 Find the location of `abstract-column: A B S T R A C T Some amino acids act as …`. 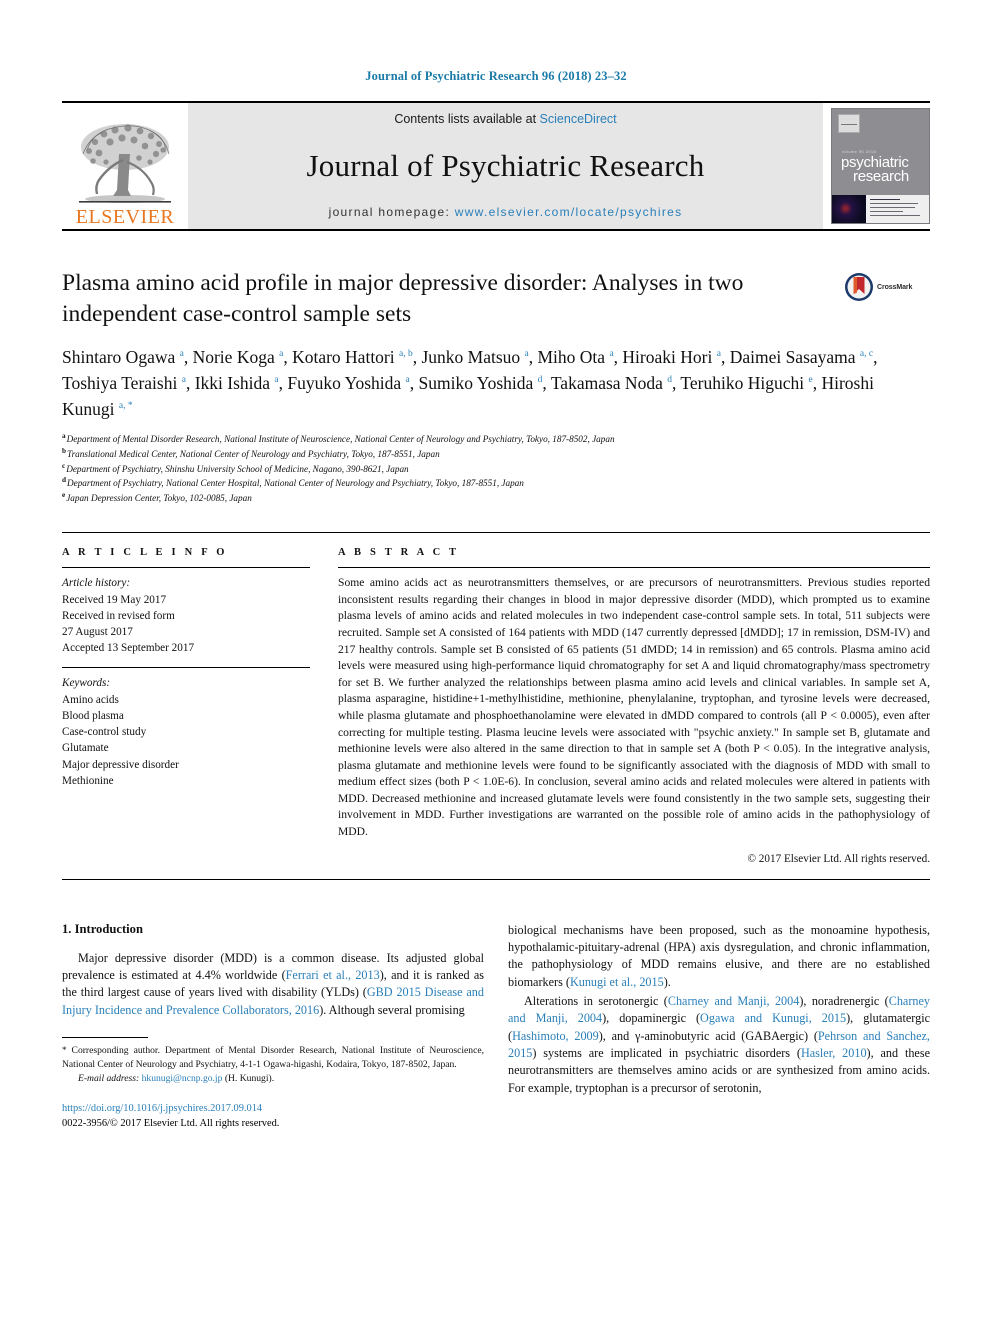

abstract-column: A B S T R A C T Some amino acids act as … is located at coordinates (634, 706).